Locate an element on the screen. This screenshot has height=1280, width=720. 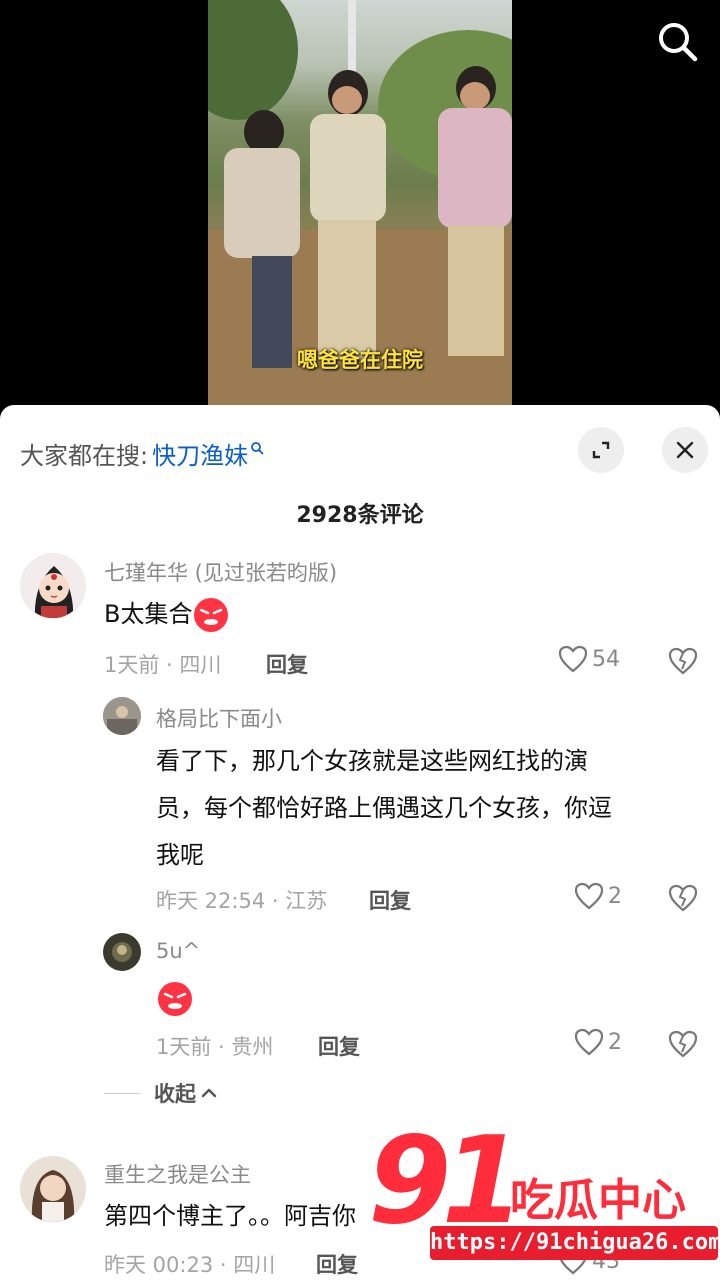
expand-icon is located at coordinates (601, 450).